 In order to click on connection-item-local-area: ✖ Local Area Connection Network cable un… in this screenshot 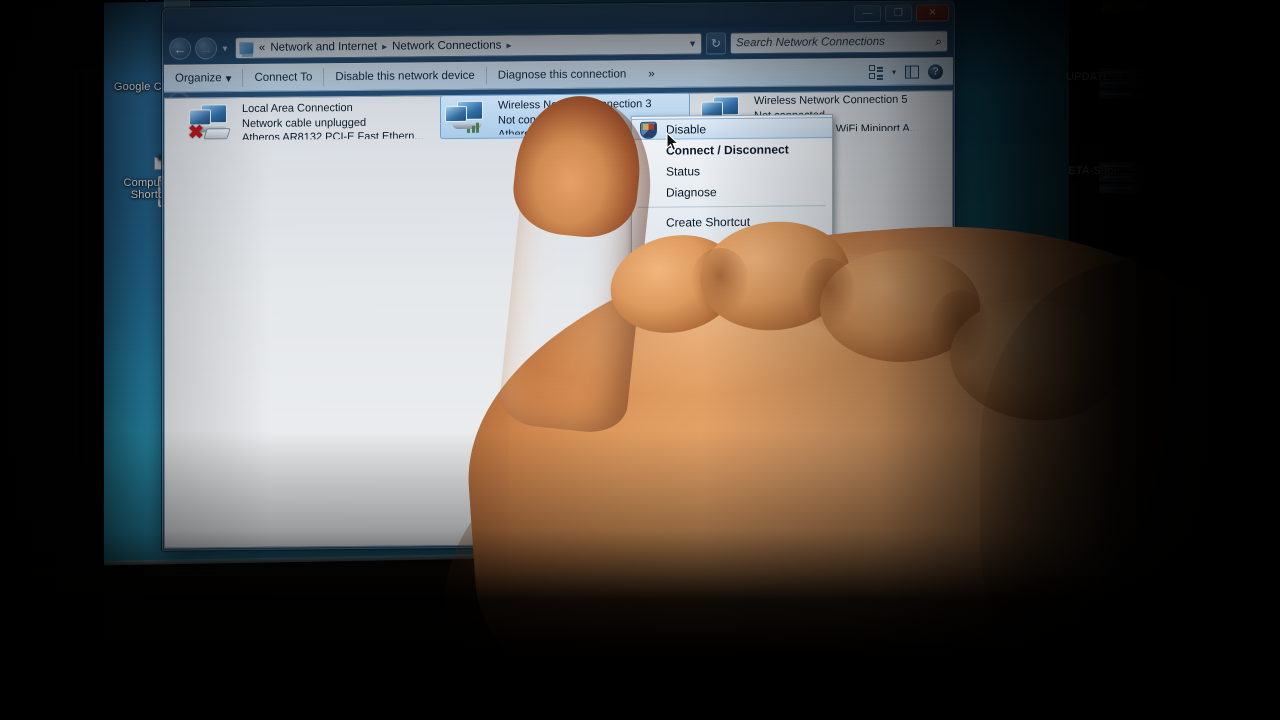, I will do `click(309, 120)`.